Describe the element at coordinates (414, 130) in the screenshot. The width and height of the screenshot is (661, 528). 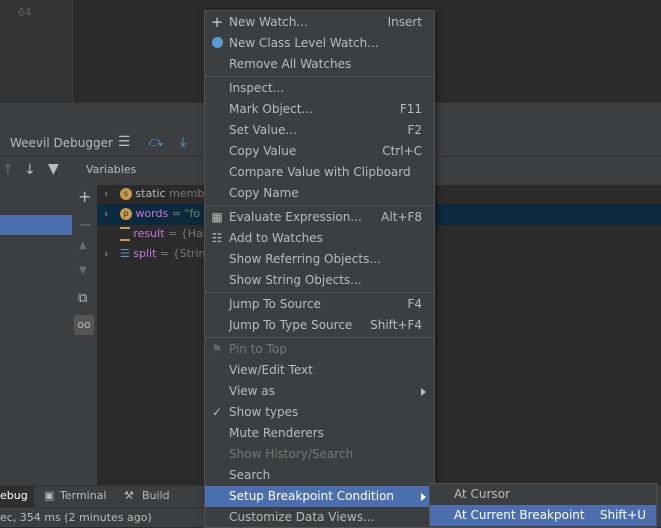
I see `menu-item-shortcut: F2` at that location.